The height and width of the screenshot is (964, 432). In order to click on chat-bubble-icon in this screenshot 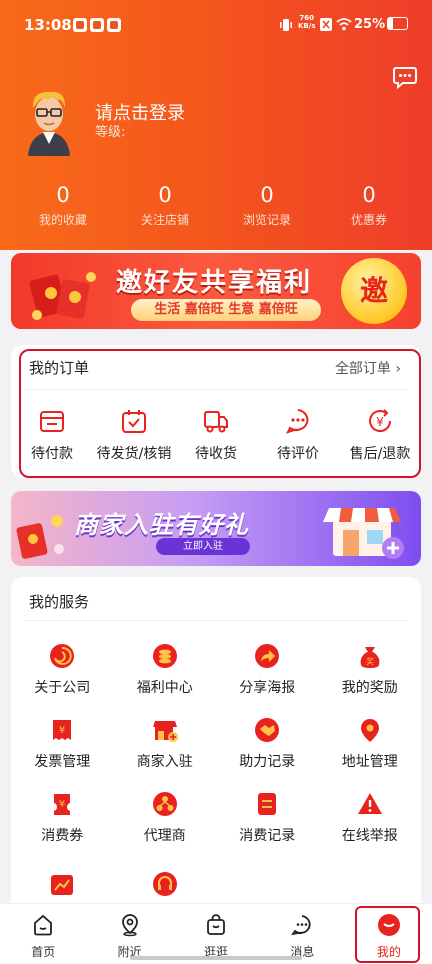, I will do `click(297, 421)`.